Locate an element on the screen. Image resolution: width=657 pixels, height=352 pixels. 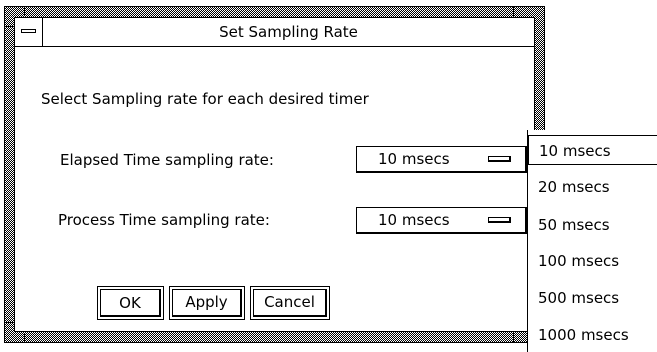
popup-option-500-msecs: 500 msecs is located at coordinates (592, 298).